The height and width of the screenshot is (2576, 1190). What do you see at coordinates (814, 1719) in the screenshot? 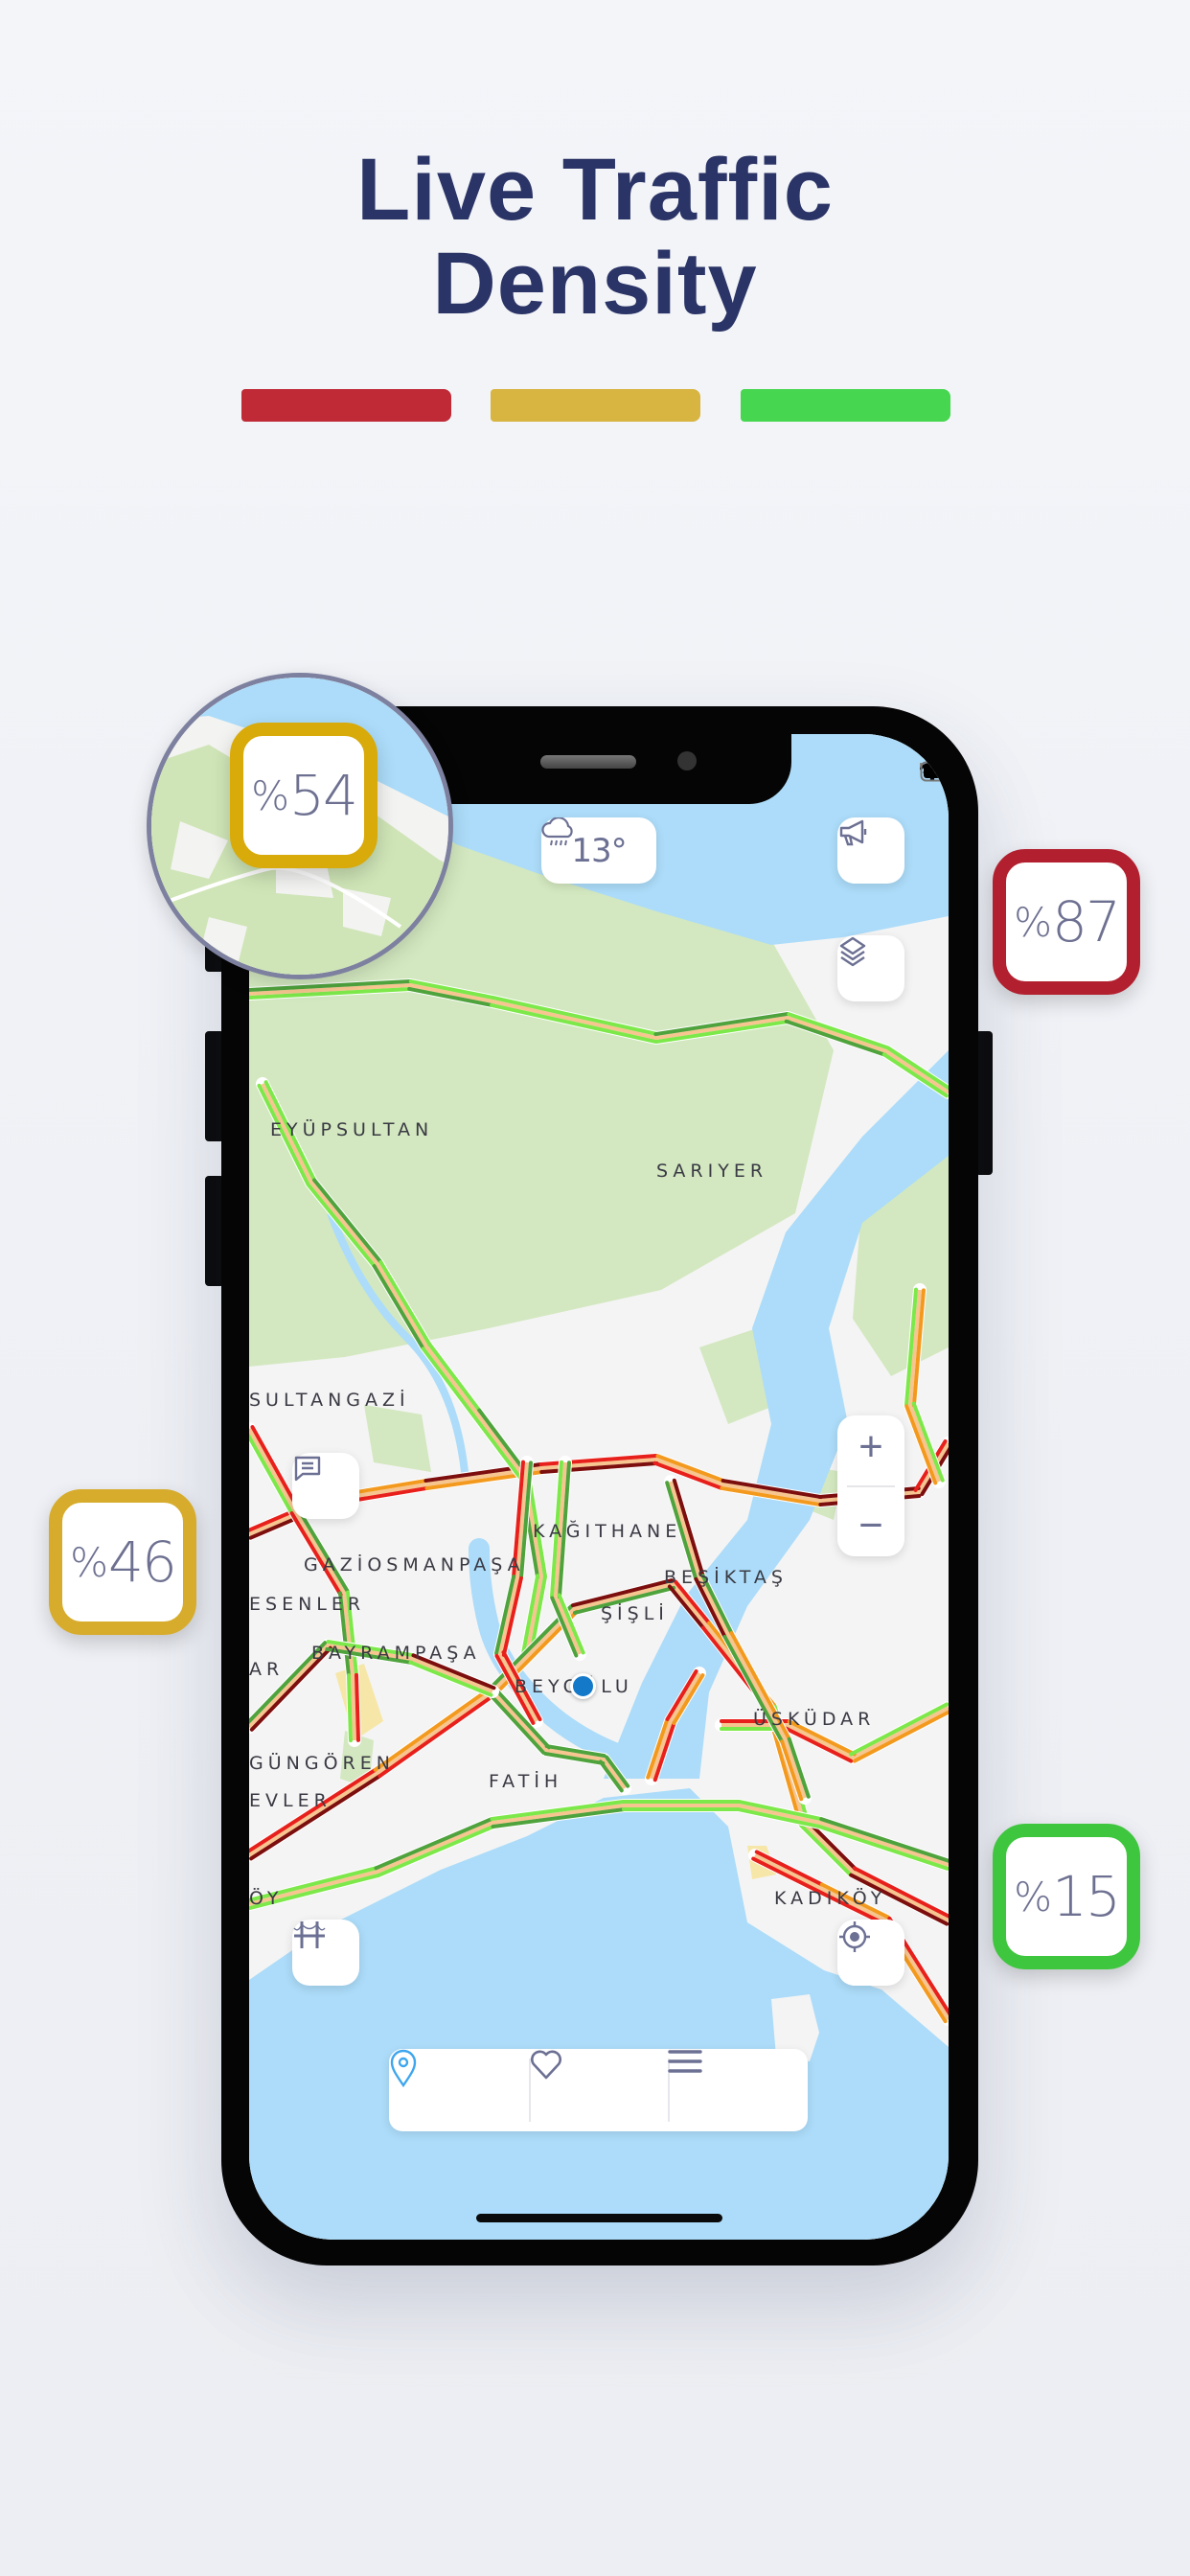
I see `map-label: ÜSKÜDAR` at bounding box center [814, 1719].